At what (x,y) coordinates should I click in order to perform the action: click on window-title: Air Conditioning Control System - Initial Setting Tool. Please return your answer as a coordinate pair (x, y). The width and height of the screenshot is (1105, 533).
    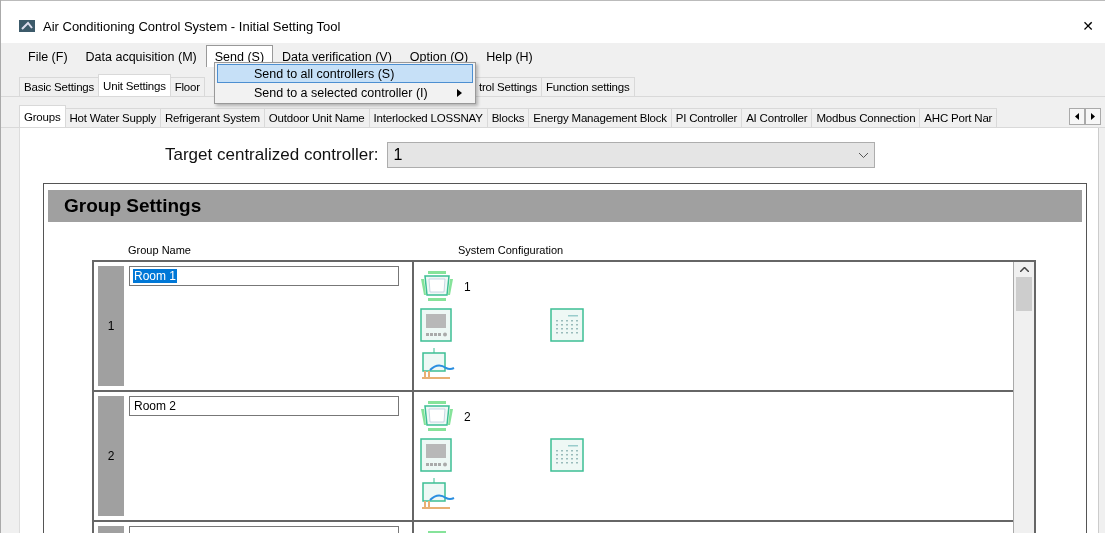
    Looking at the image, I should click on (192, 26).